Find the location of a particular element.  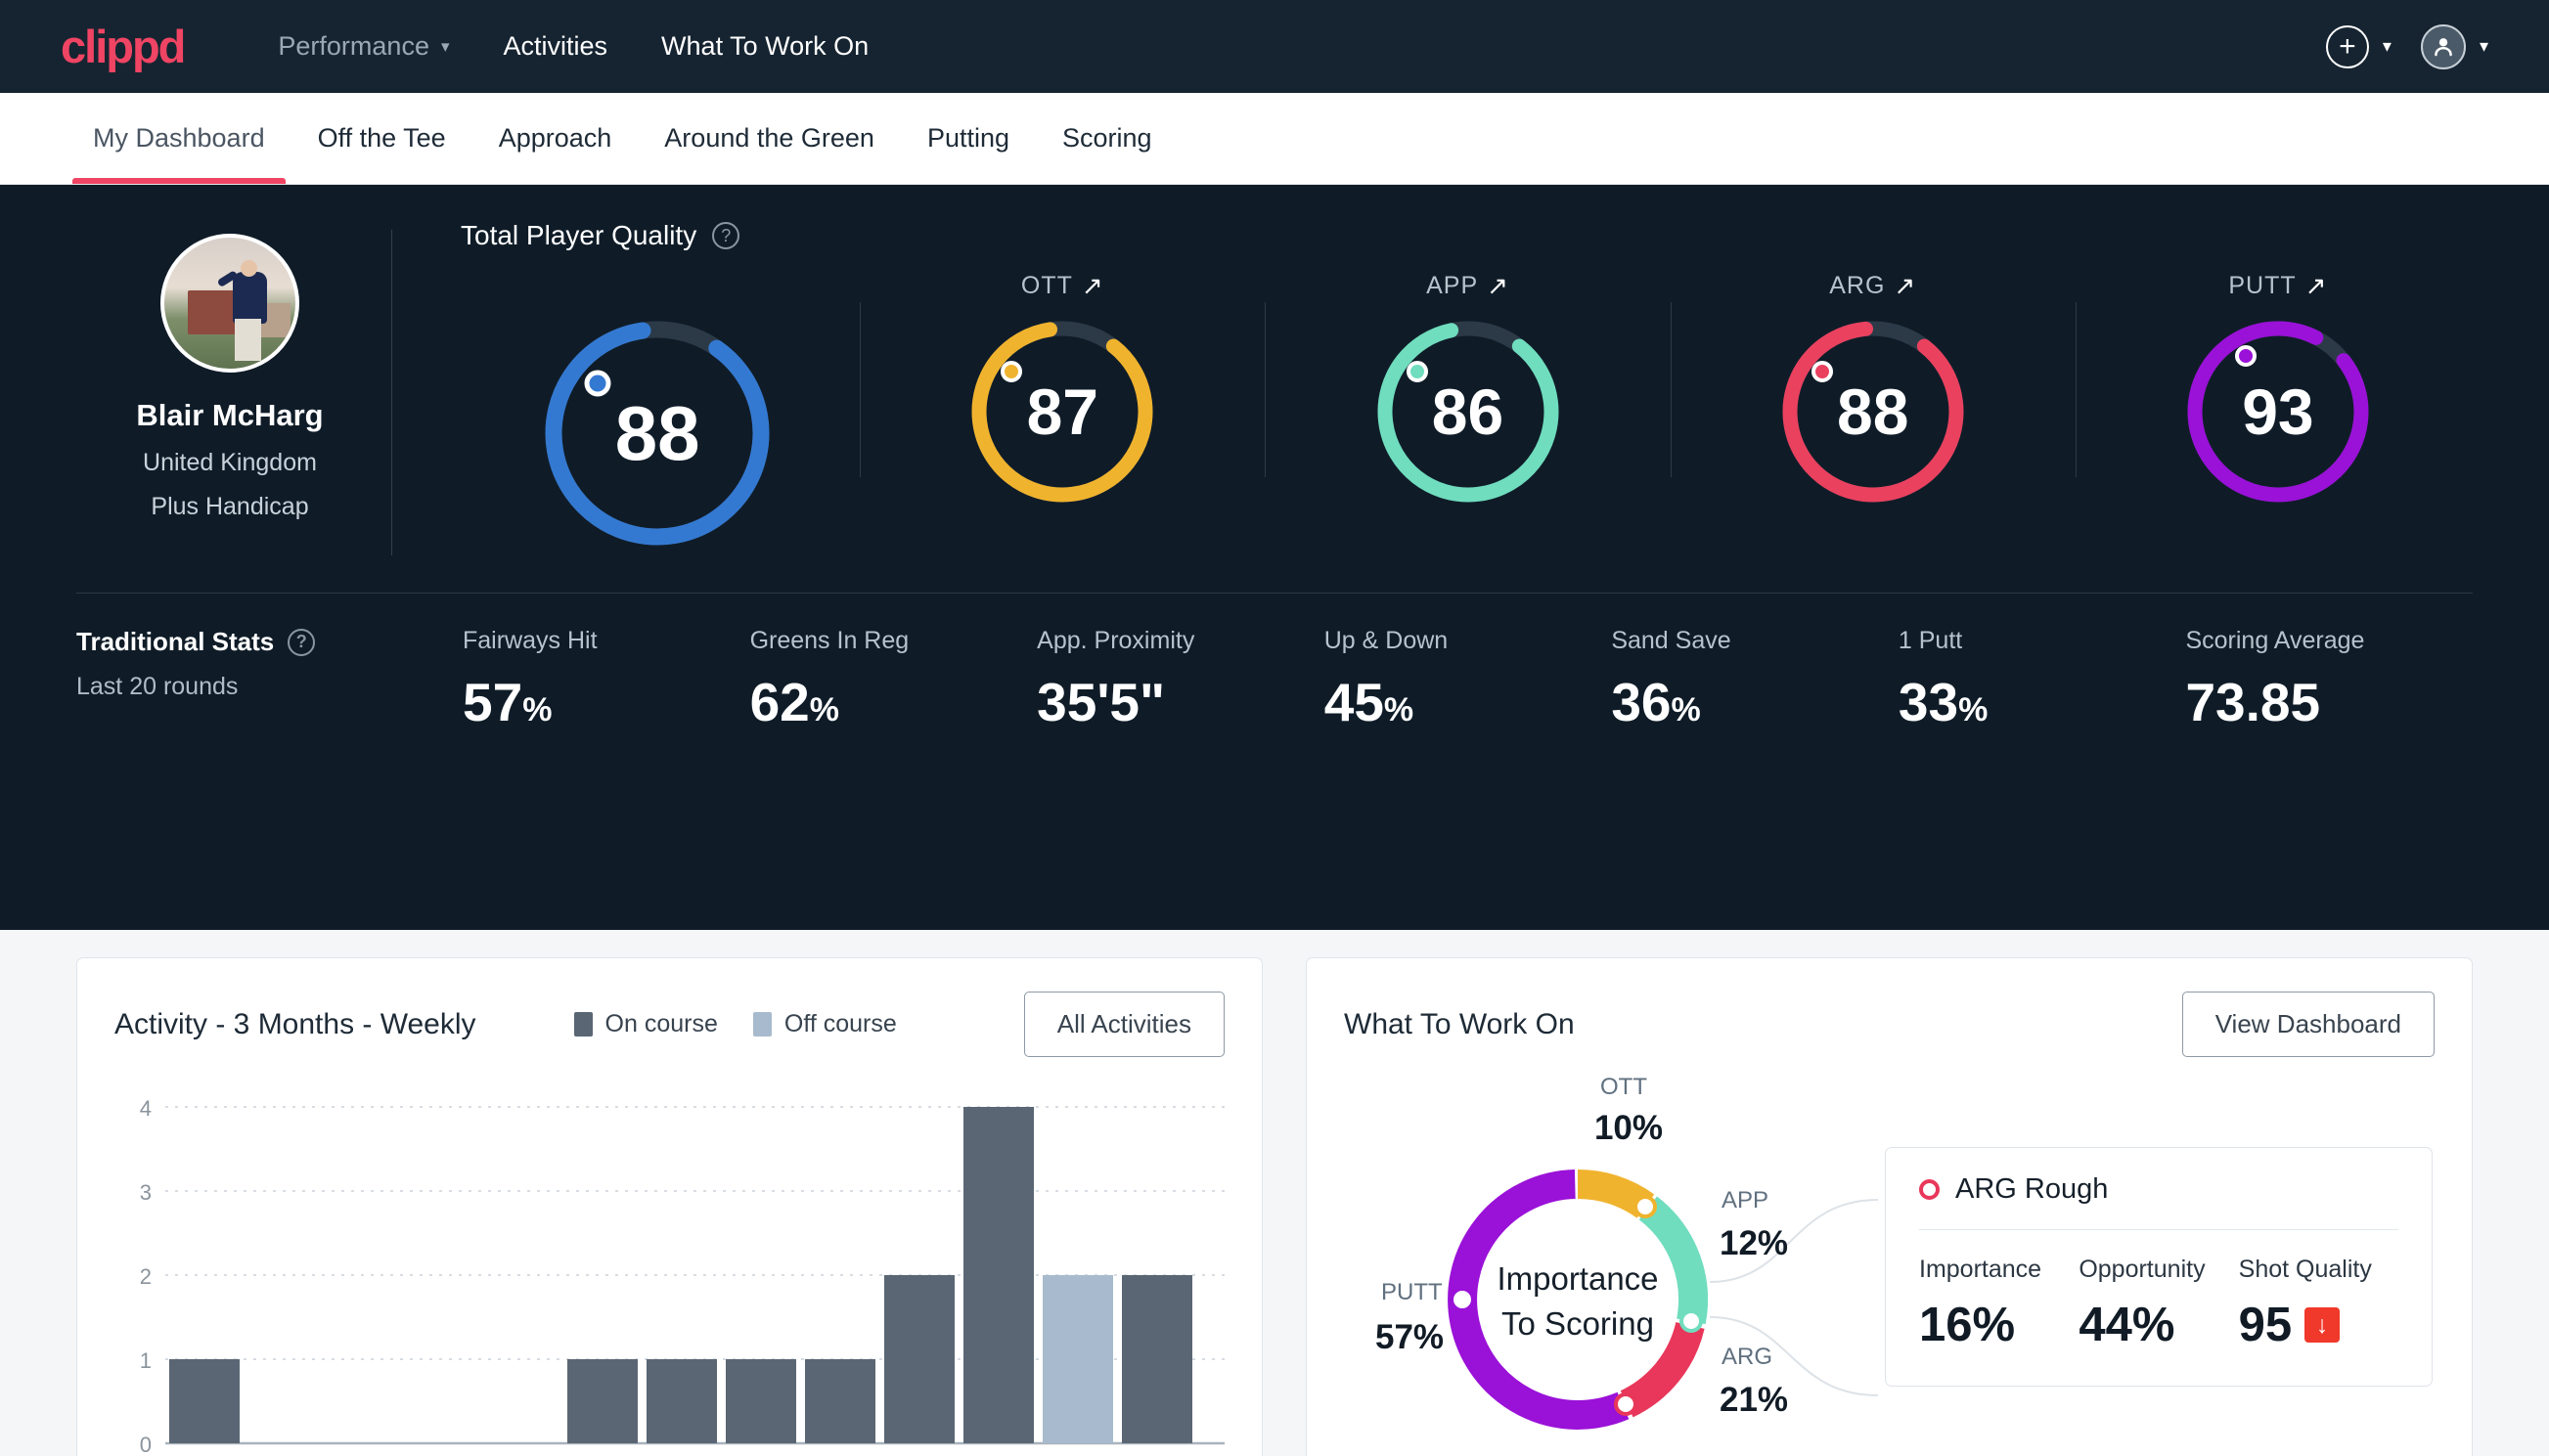

main-nav: Performance ▾ Activities What To Work On is located at coordinates (573, 46).